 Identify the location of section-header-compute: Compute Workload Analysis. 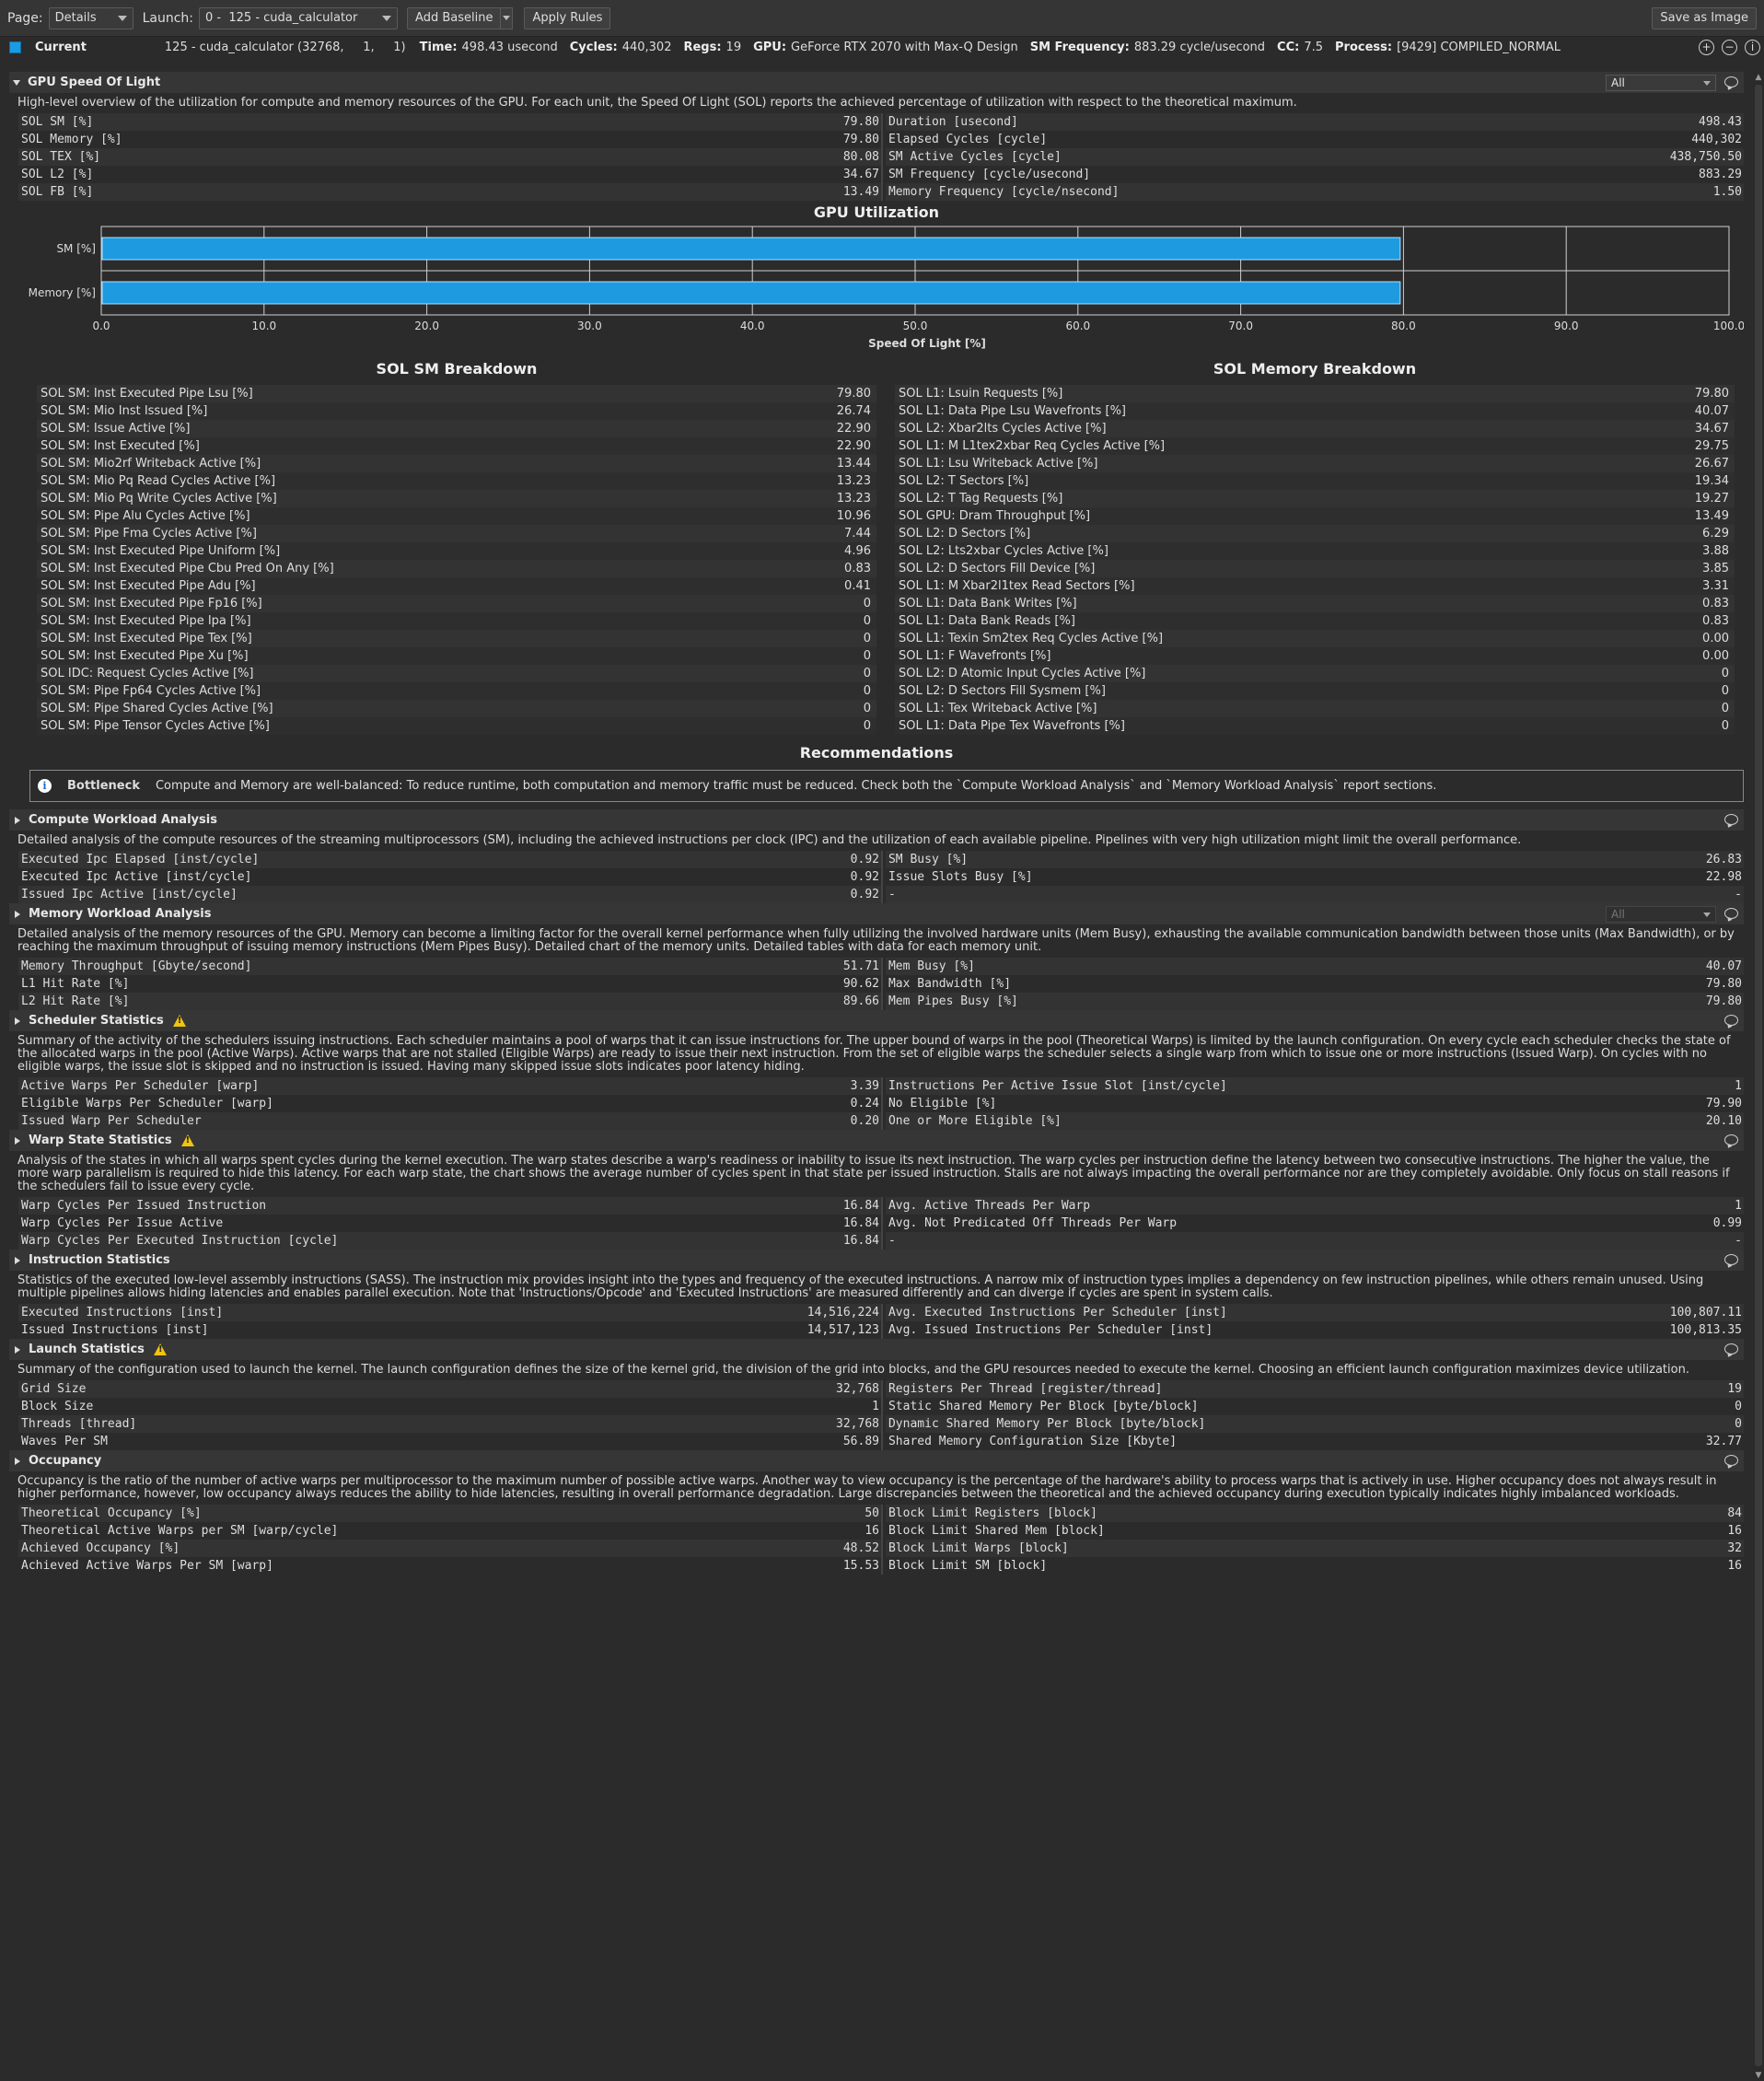
(876, 820).